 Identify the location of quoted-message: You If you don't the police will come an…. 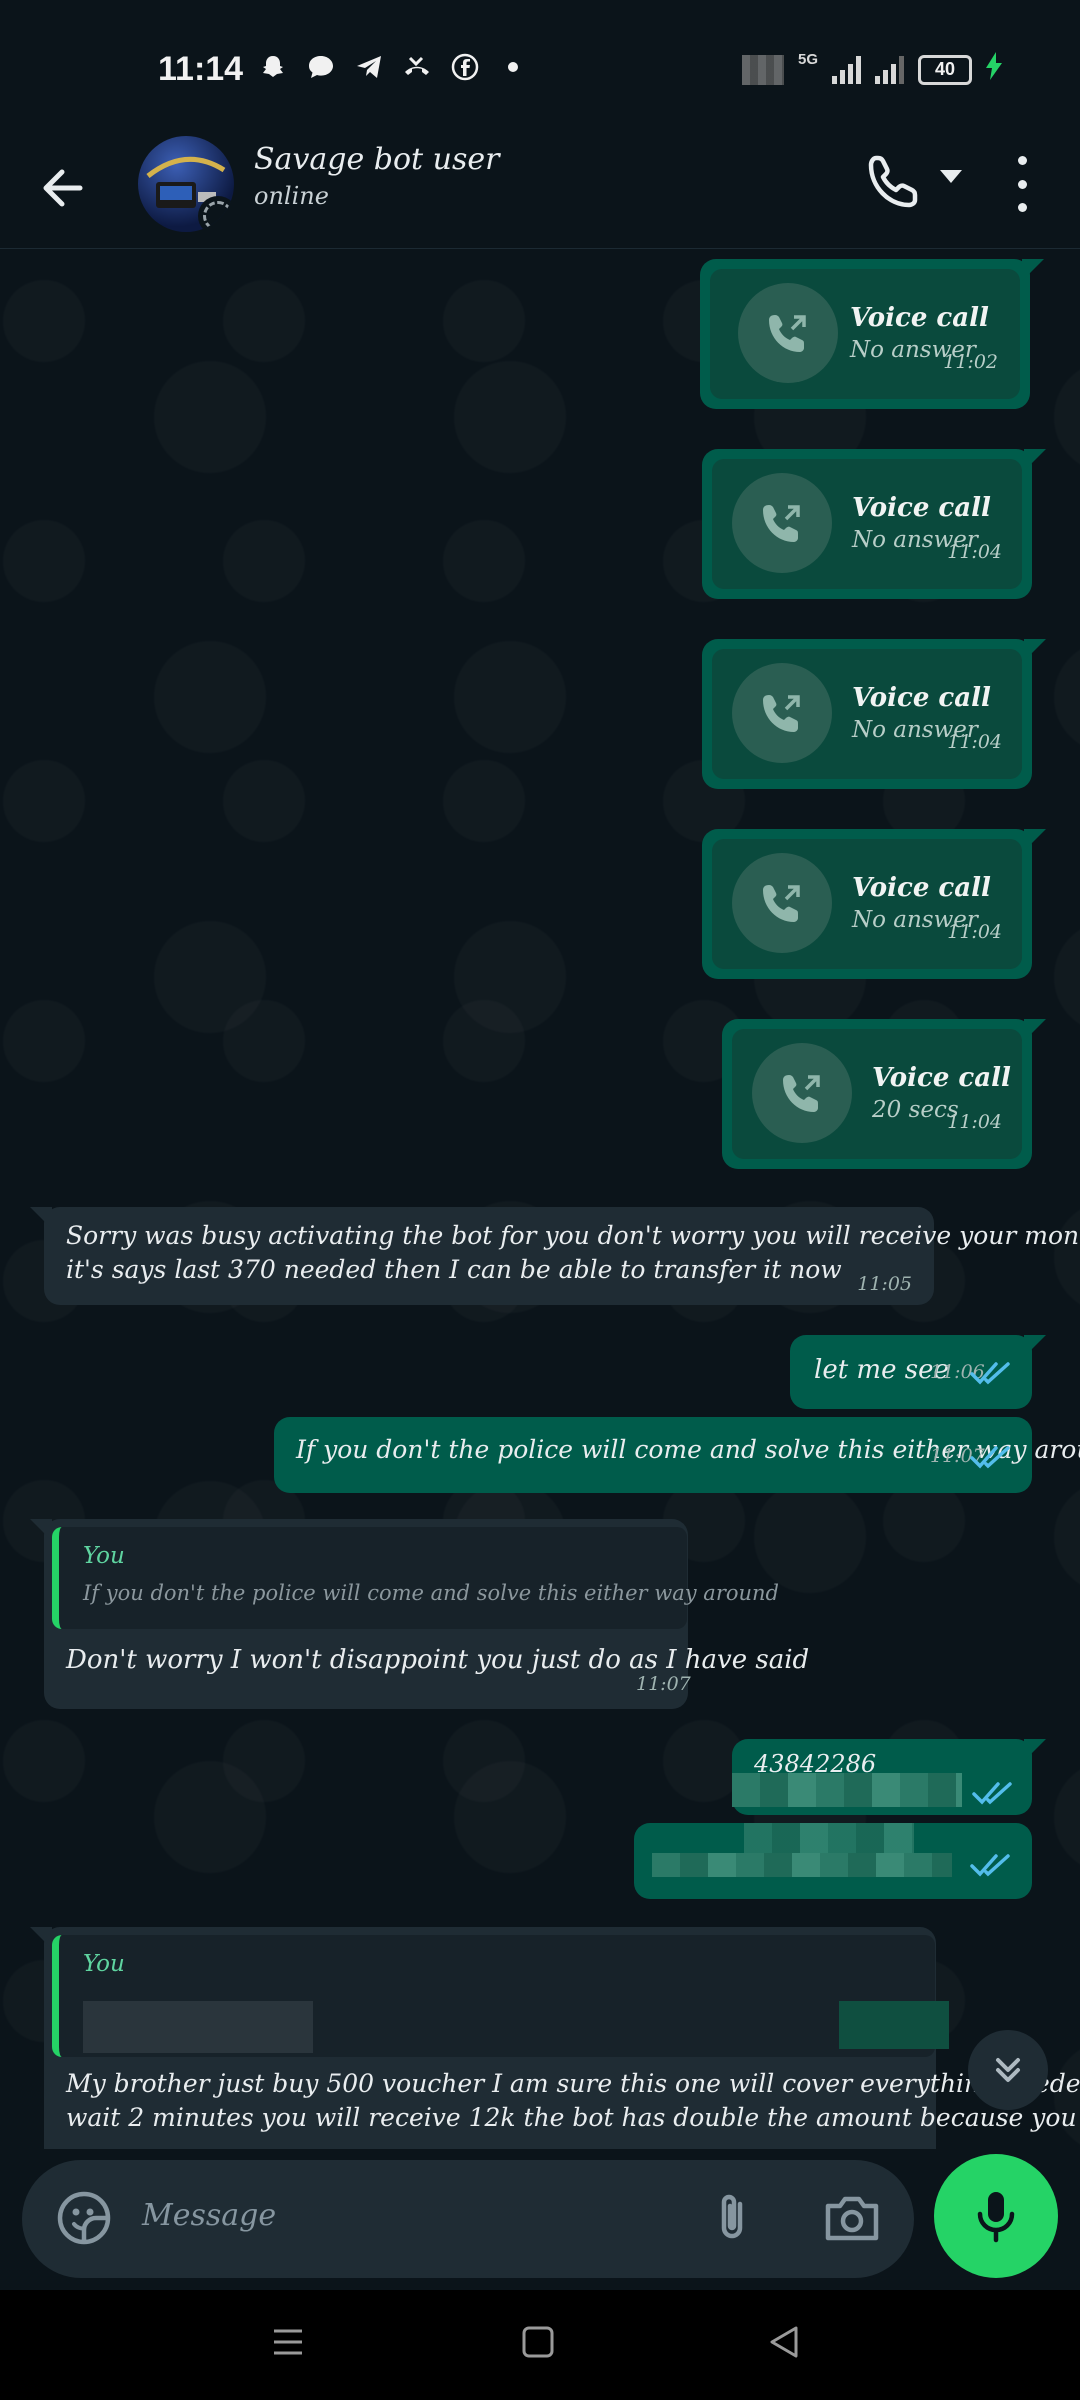
(415, 1578).